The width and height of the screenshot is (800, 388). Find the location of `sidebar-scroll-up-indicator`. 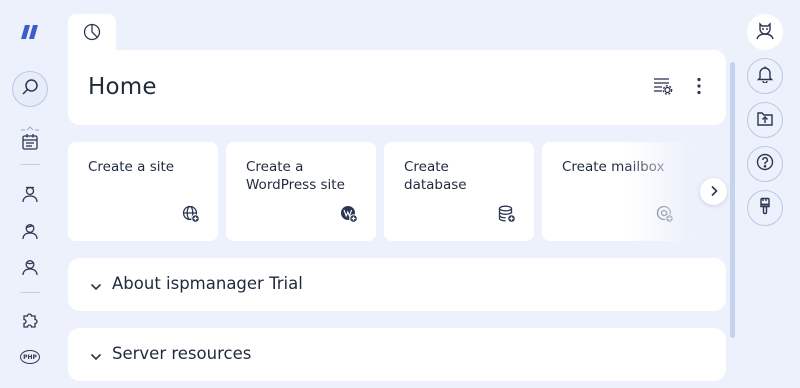

sidebar-scroll-up-indicator is located at coordinates (30, 124).